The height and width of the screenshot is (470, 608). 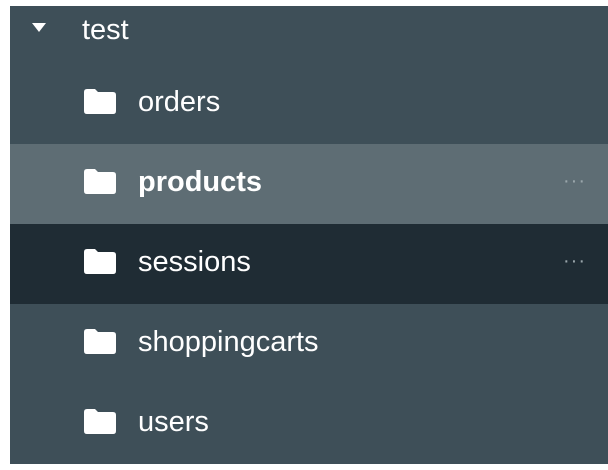 I want to click on collection-label: shoppingcarts, so click(x=228, y=342).